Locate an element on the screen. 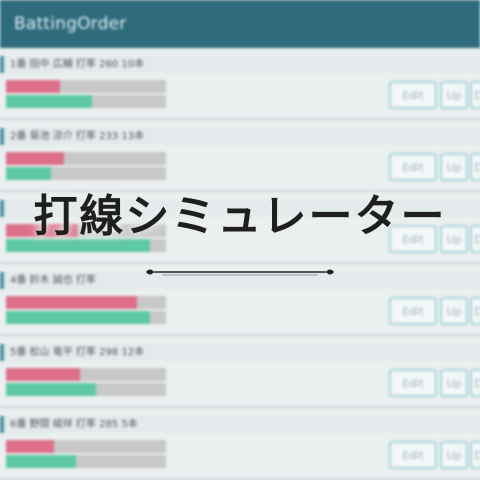 This screenshot has width=480, height=480. overlay-title: 打線シミュレーター is located at coordinates (240, 216).